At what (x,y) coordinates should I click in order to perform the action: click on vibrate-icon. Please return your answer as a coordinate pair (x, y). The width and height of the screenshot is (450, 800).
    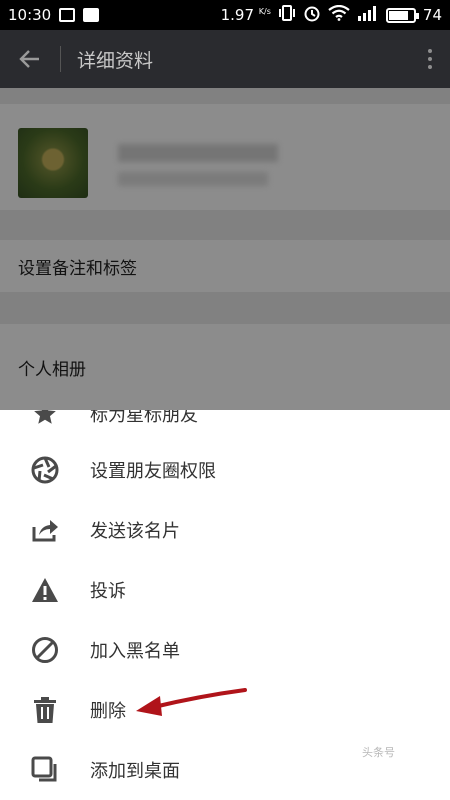
    Looking at the image, I should click on (287, 15).